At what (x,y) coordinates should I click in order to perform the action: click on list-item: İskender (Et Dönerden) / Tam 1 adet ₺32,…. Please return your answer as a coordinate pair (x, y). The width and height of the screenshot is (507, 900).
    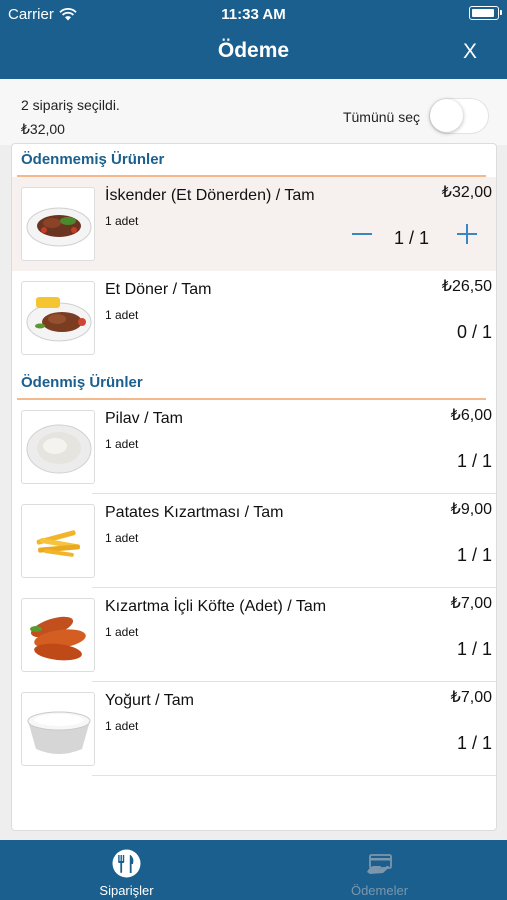
    Looking at the image, I should click on (254, 224).